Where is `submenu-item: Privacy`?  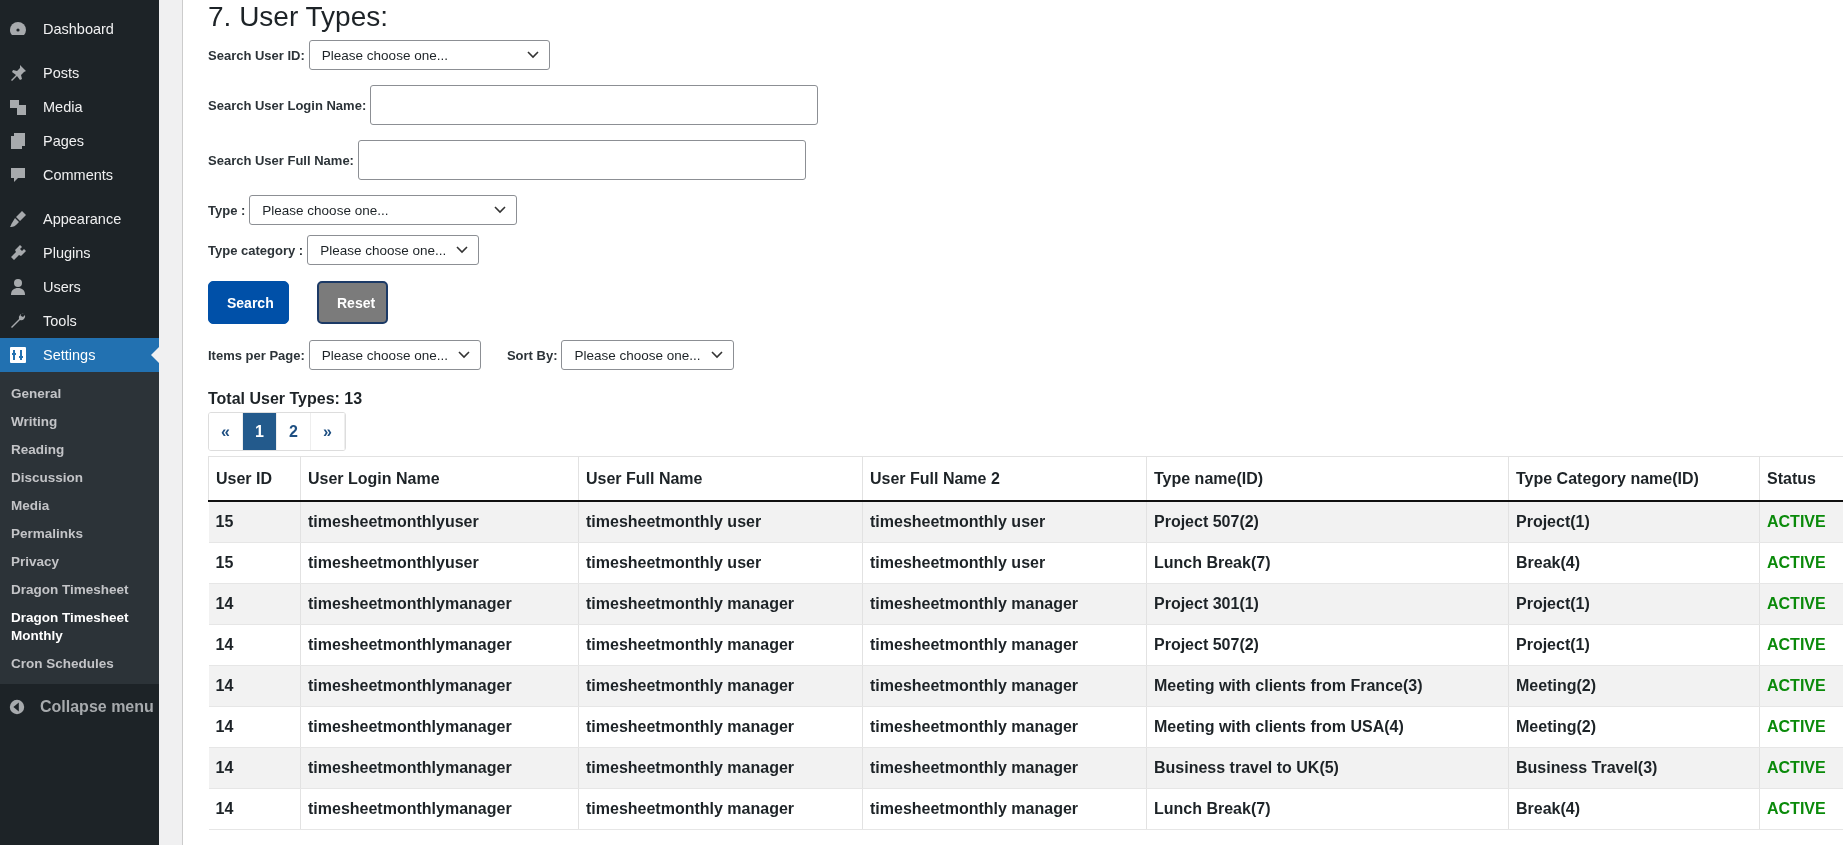 submenu-item: Privacy is located at coordinates (71, 562).